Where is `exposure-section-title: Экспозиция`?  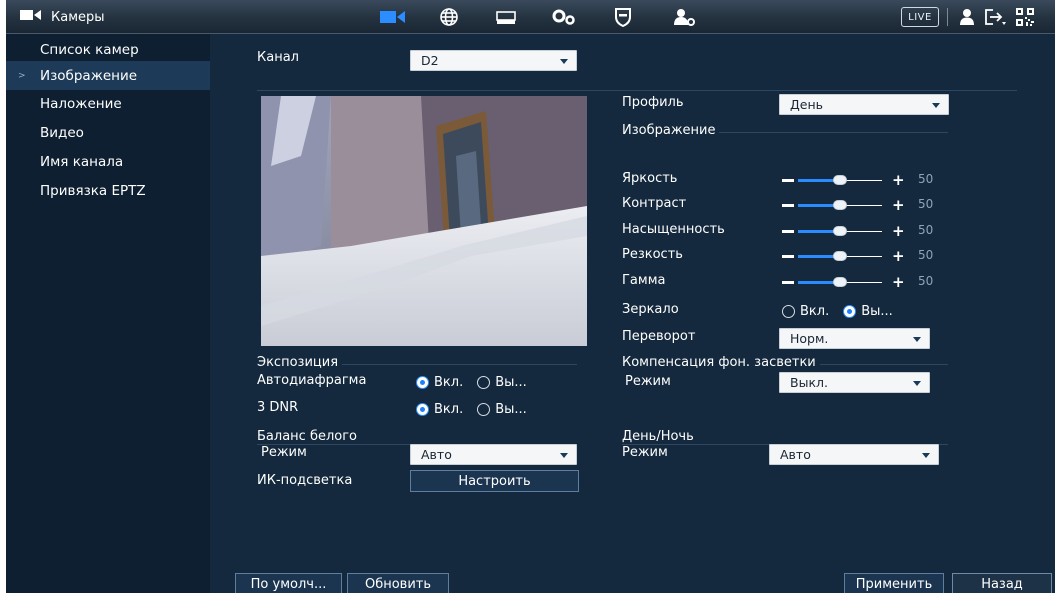
exposure-section-title: Экспозиция is located at coordinates (300, 362).